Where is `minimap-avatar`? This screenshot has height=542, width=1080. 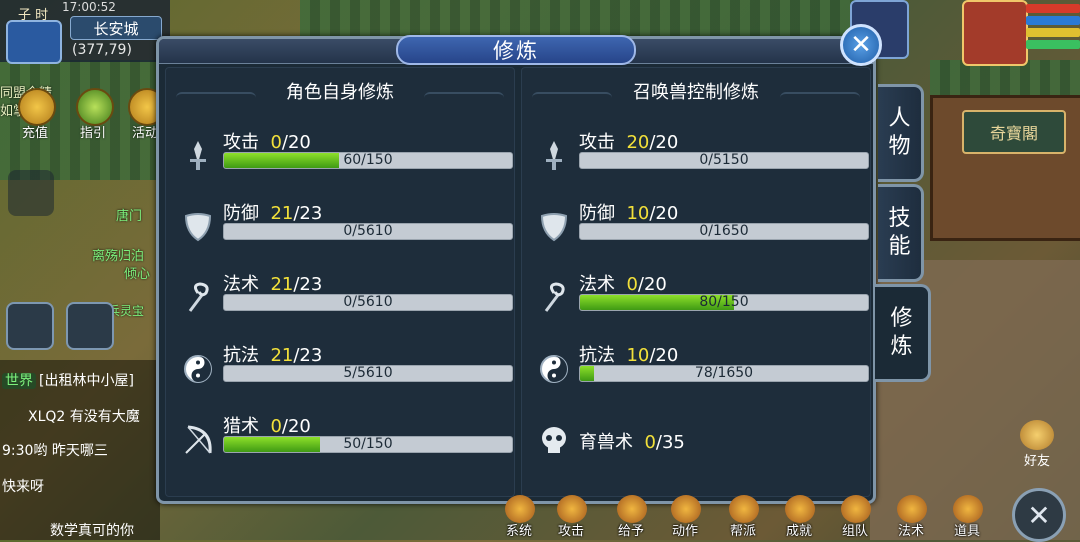
minimap-avatar is located at coordinates (34, 42).